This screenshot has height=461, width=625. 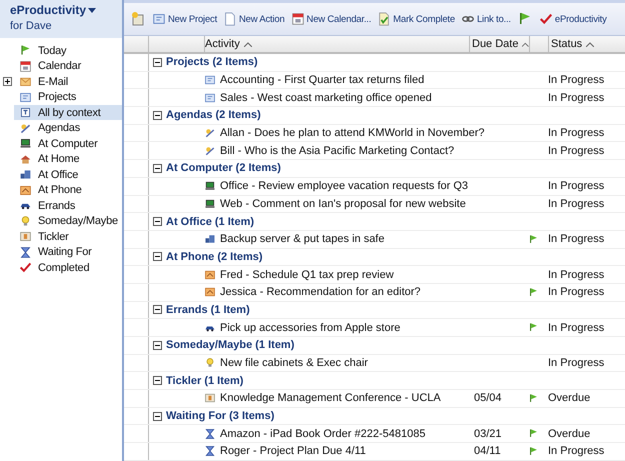 What do you see at coordinates (53, 10) in the screenshot?
I see `account-menu: eProductivity` at bounding box center [53, 10].